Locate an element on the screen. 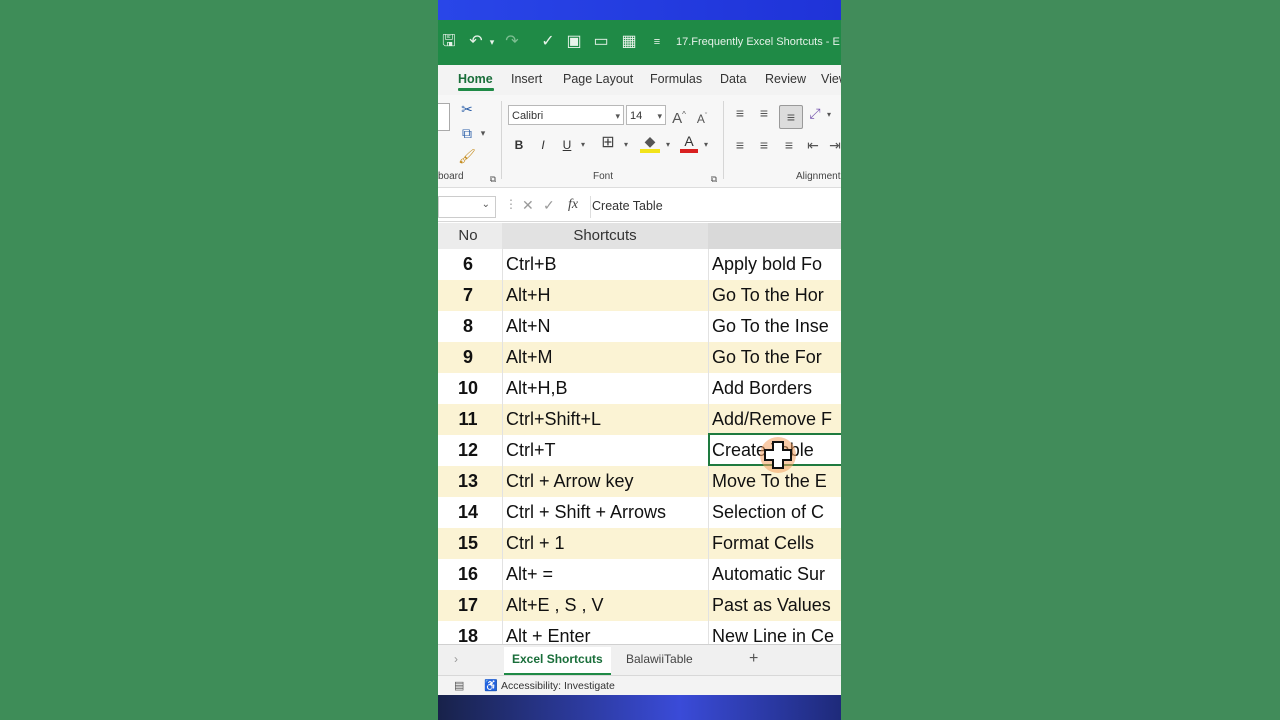  fill-color-icon: ◆ is located at coordinates (650, 143).